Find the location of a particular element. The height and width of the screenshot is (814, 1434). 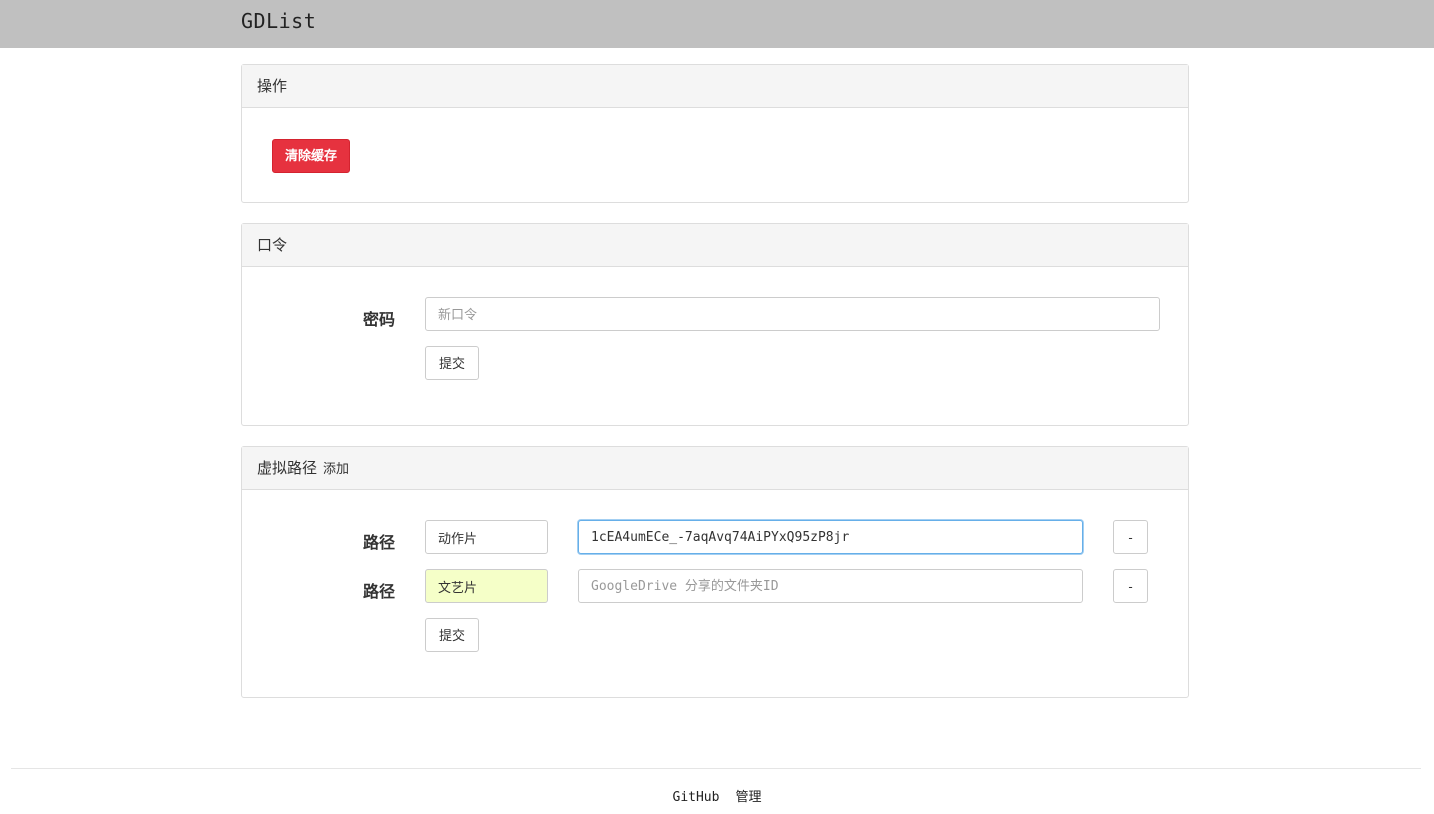

brand-title: GDList is located at coordinates (278, 21).